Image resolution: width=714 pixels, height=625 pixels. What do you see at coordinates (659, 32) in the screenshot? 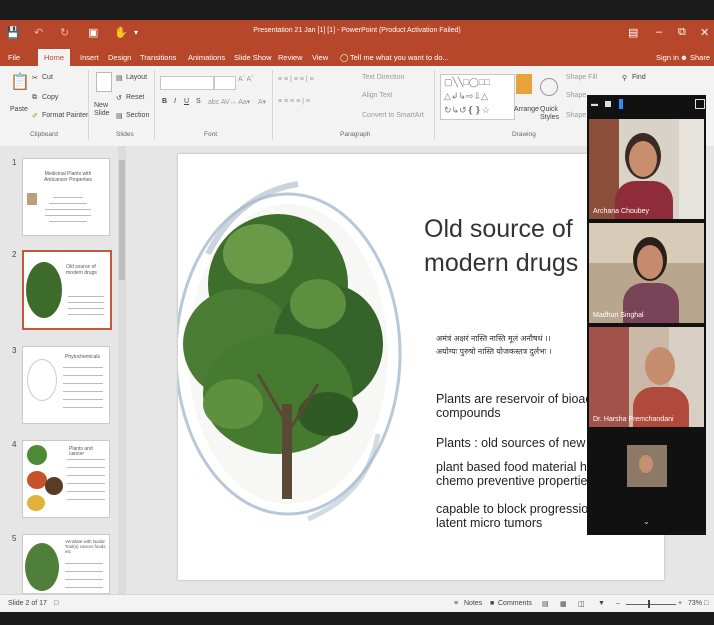
I see `minimize-icon: –` at bounding box center [659, 32].